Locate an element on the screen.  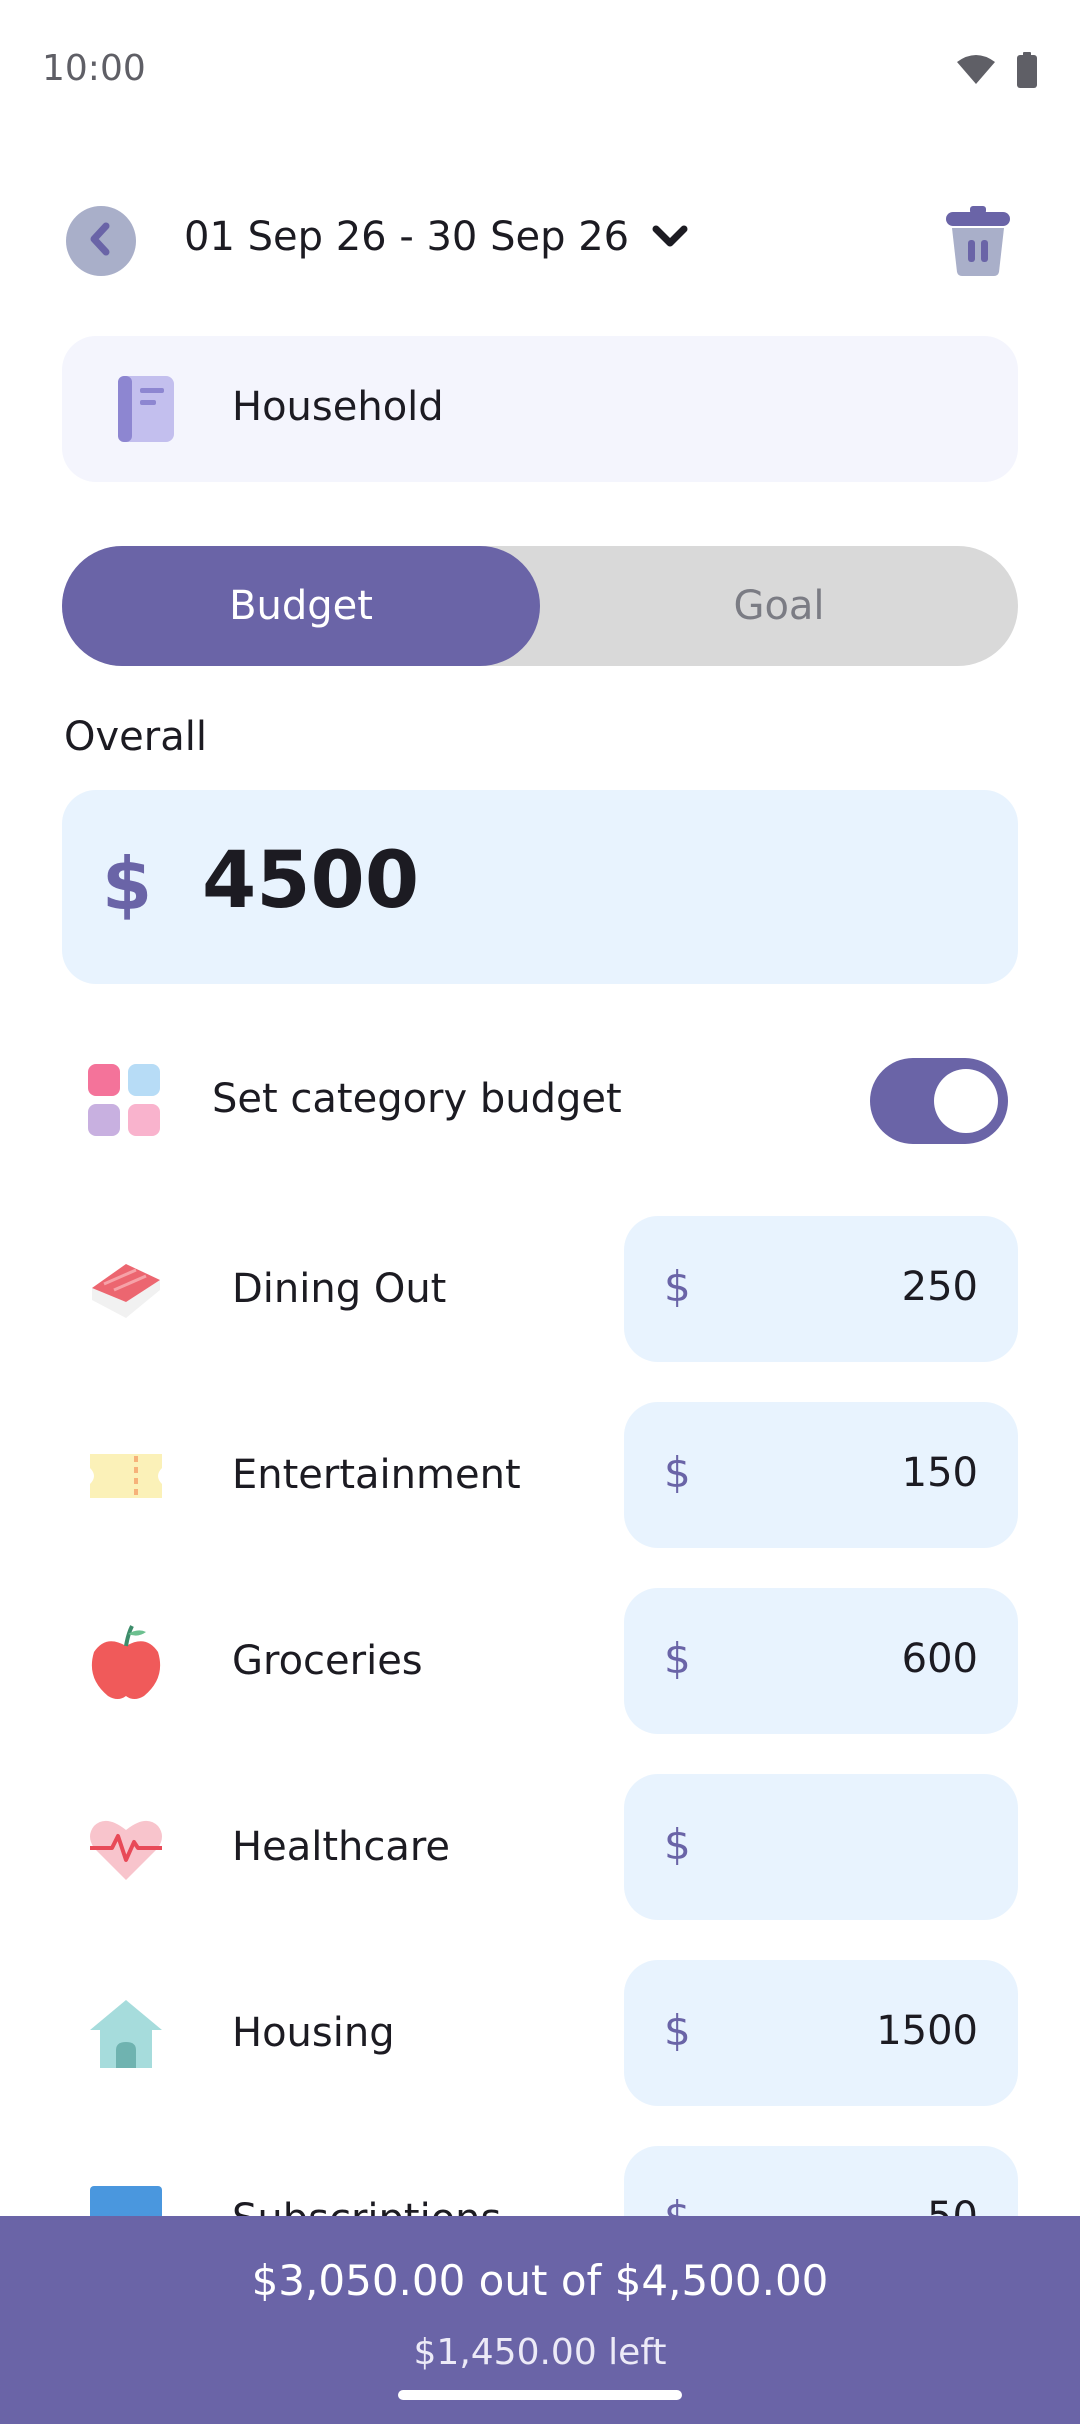
chevron-down-icon is located at coordinates (670, 237).